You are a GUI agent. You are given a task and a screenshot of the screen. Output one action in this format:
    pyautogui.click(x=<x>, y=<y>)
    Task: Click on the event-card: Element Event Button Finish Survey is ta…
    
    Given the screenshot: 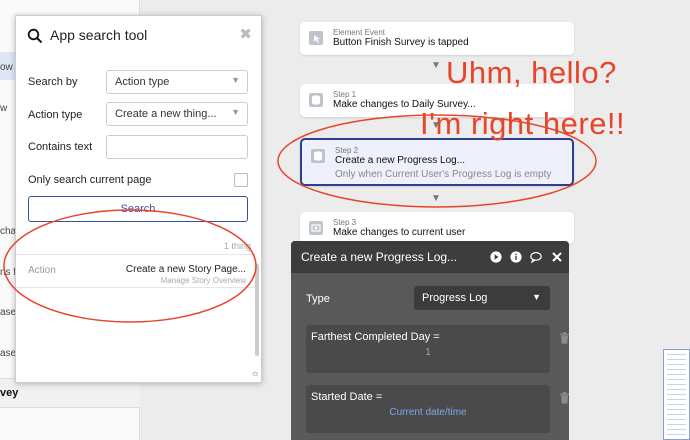 What is the action you would take?
    pyautogui.click(x=437, y=38)
    